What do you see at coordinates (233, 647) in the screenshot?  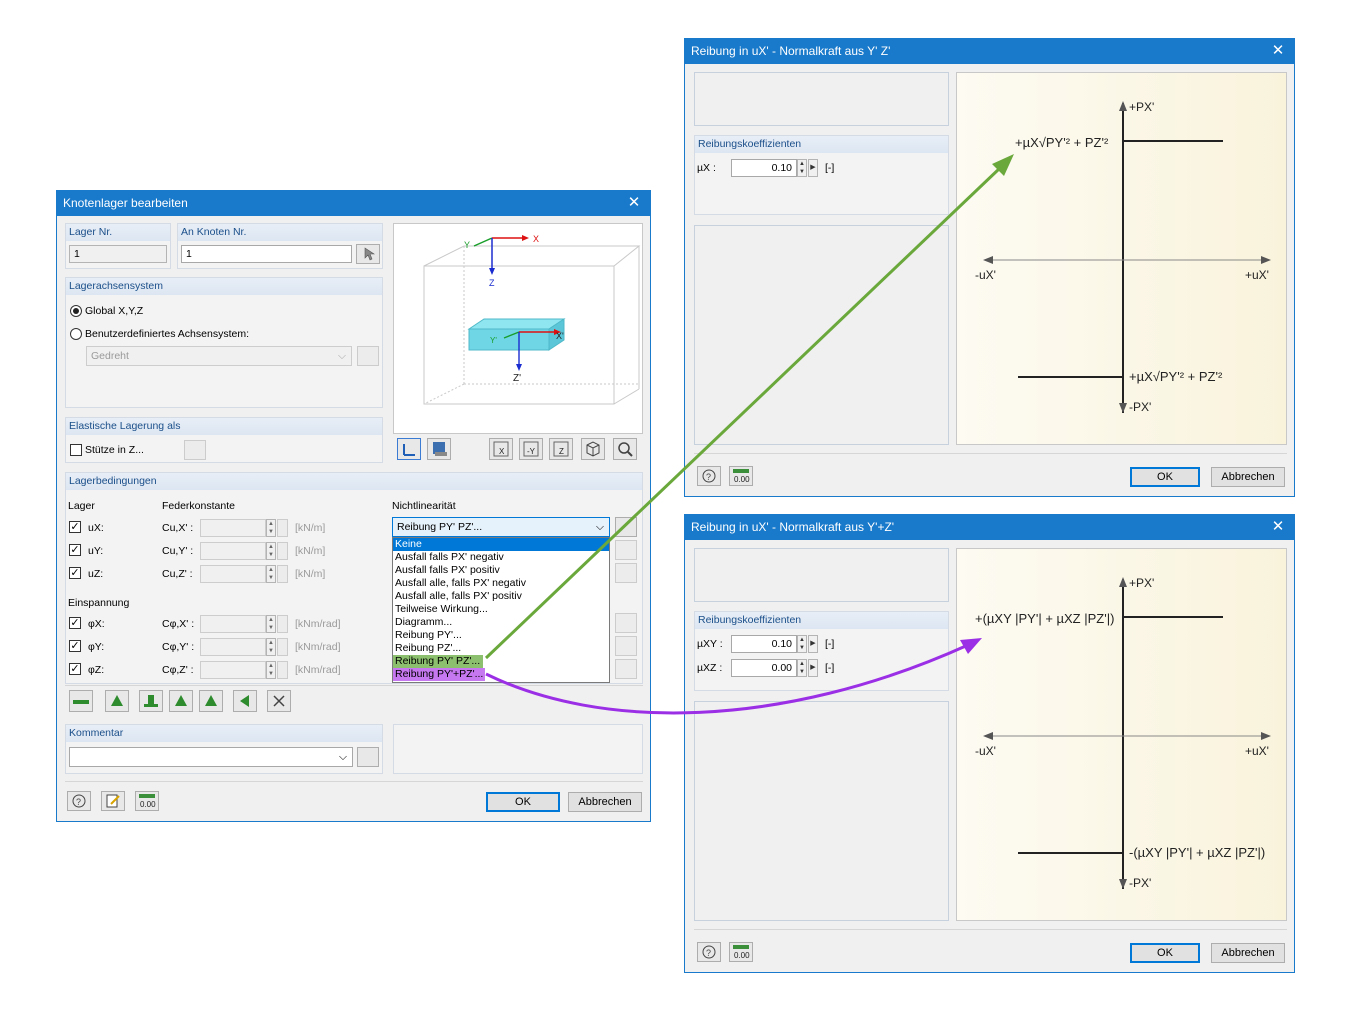 I see `cphiy-field` at bounding box center [233, 647].